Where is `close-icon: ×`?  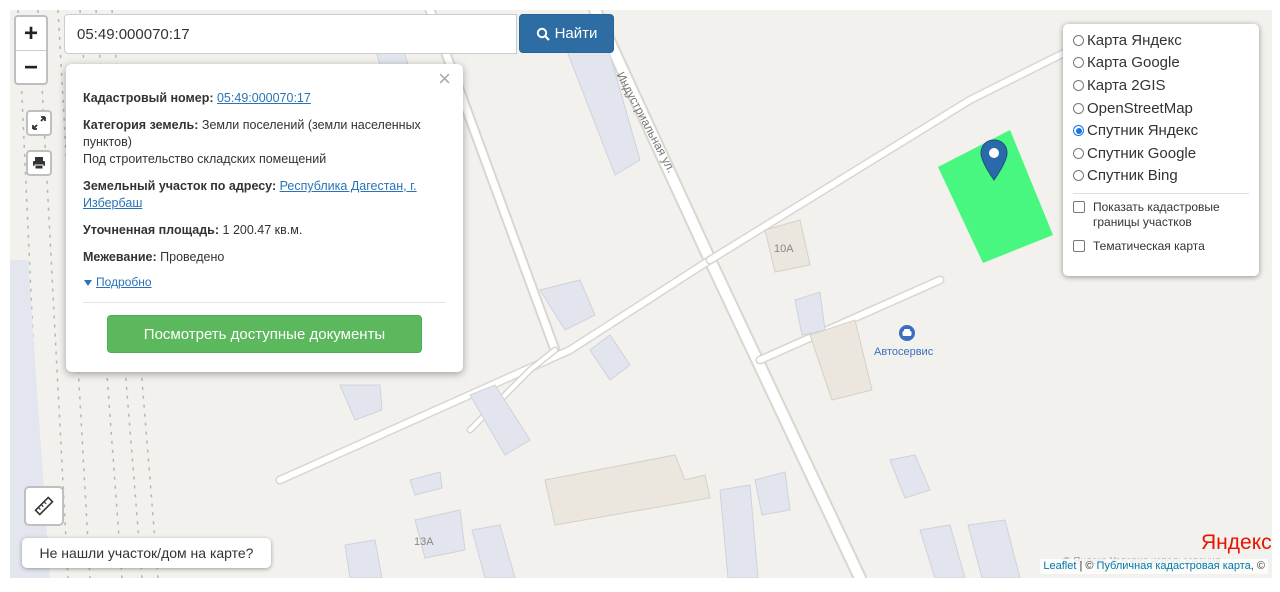 close-icon: × is located at coordinates (444, 79).